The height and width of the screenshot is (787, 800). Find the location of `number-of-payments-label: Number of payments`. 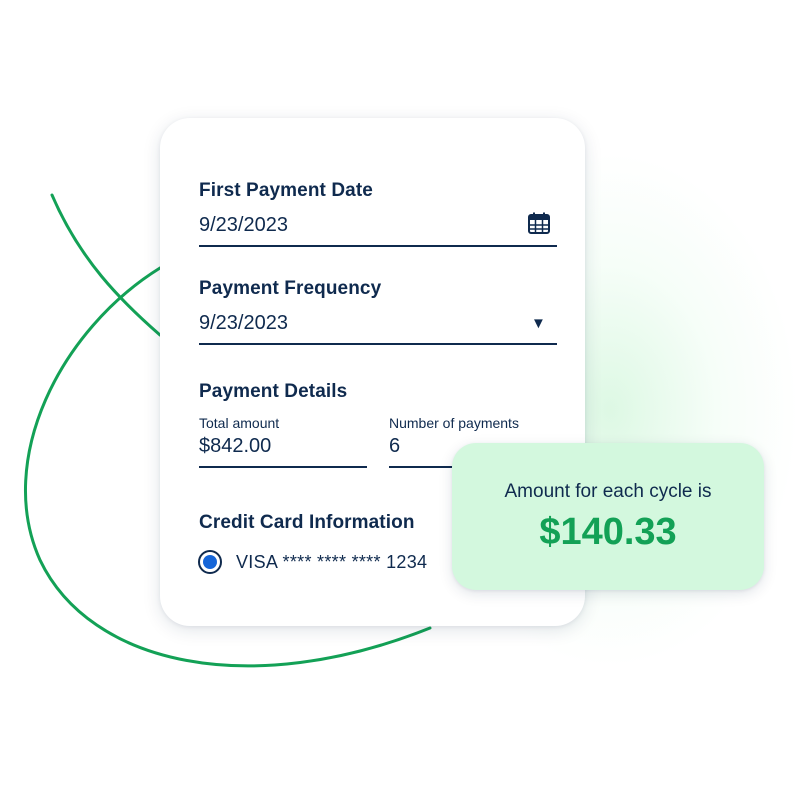

number-of-payments-label: Number of payments is located at coordinates (454, 423).